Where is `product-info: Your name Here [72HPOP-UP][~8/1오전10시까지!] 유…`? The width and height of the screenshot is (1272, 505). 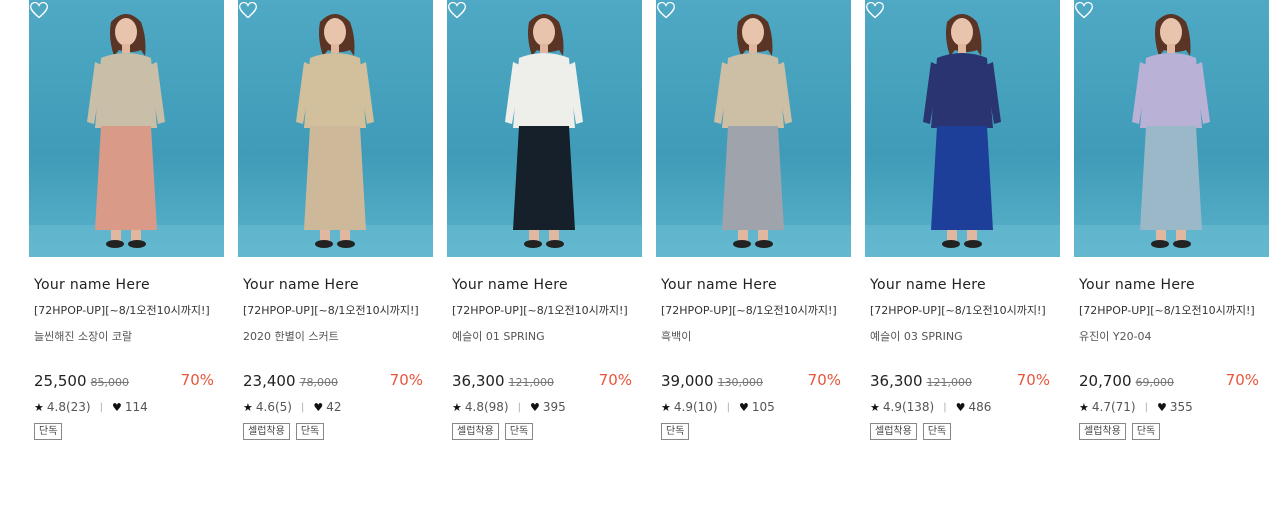 product-info: Your name Here [72HPOP-UP][~8/1오전10시까지!] 유… is located at coordinates (1171, 358).